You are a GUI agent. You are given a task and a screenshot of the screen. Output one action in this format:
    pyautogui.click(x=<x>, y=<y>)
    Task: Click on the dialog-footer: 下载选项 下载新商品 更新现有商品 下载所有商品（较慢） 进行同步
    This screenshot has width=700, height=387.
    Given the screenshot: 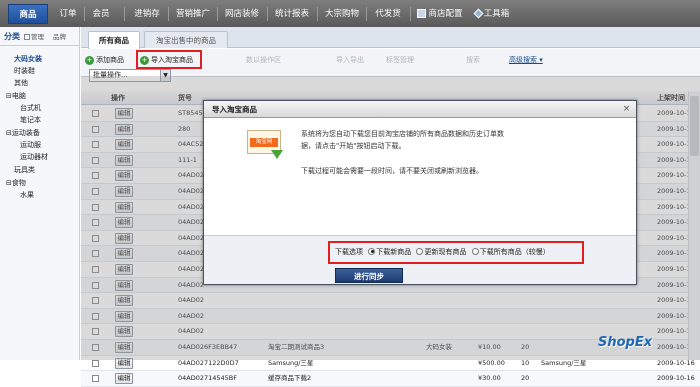 What is the action you would take?
    pyautogui.click(x=420, y=259)
    